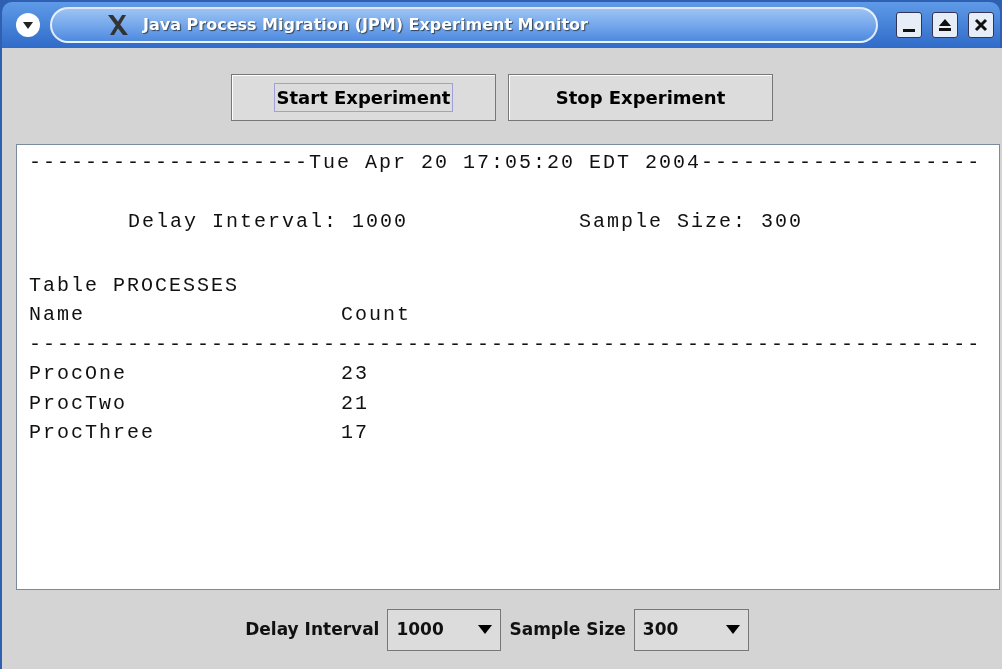 The width and height of the screenshot is (1002, 669). Describe the element at coordinates (355, 433) in the screenshot. I see `table-cell-text: 17` at that location.